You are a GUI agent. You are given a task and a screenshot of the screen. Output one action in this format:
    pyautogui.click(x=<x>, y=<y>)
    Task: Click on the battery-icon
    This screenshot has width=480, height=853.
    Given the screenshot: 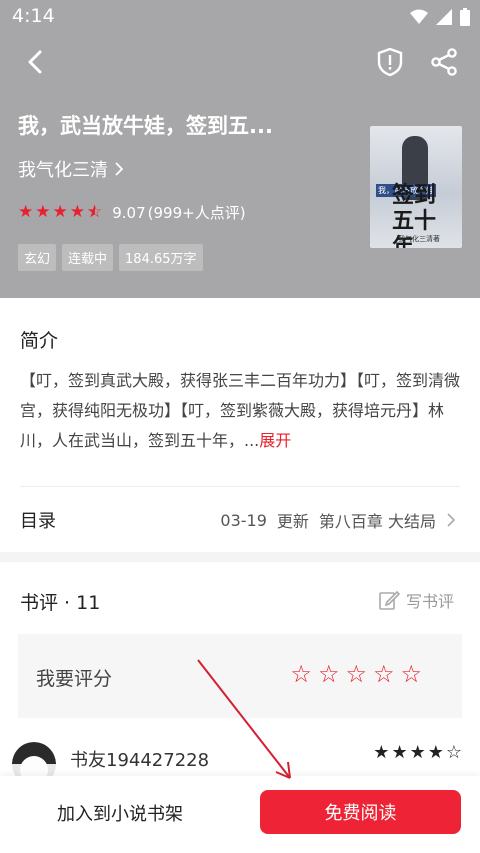 What is the action you would take?
    pyautogui.click(x=465, y=17)
    